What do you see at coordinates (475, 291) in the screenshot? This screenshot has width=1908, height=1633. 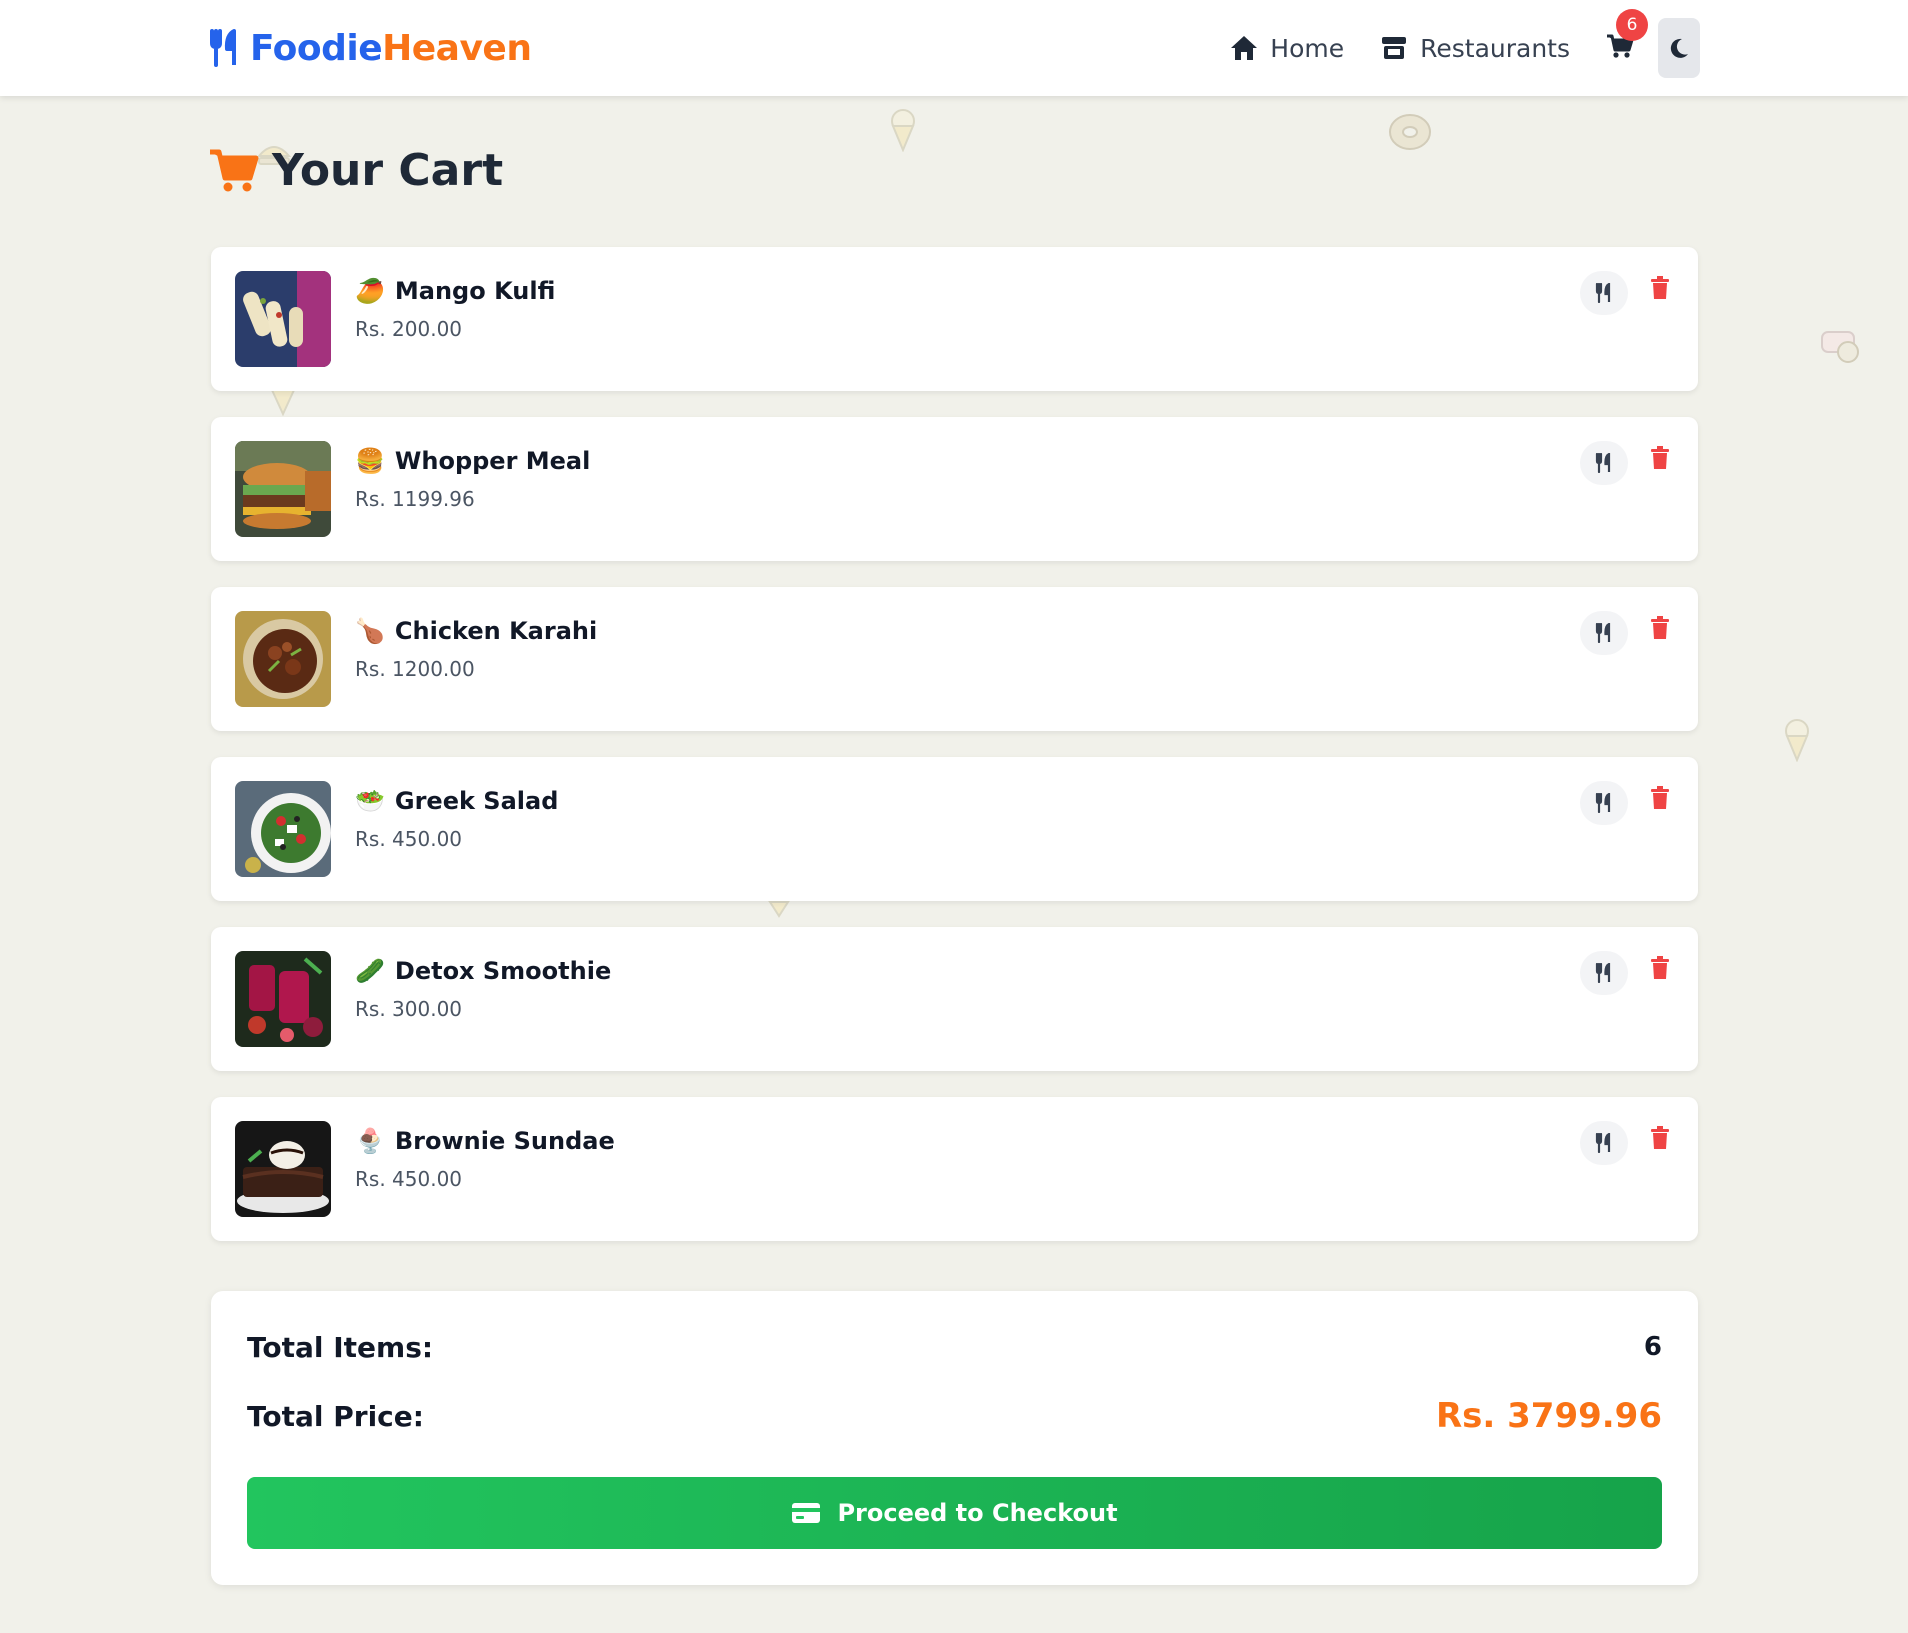 I see `item-name-text: Mango Kulfi` at bounding box center [475, 291].